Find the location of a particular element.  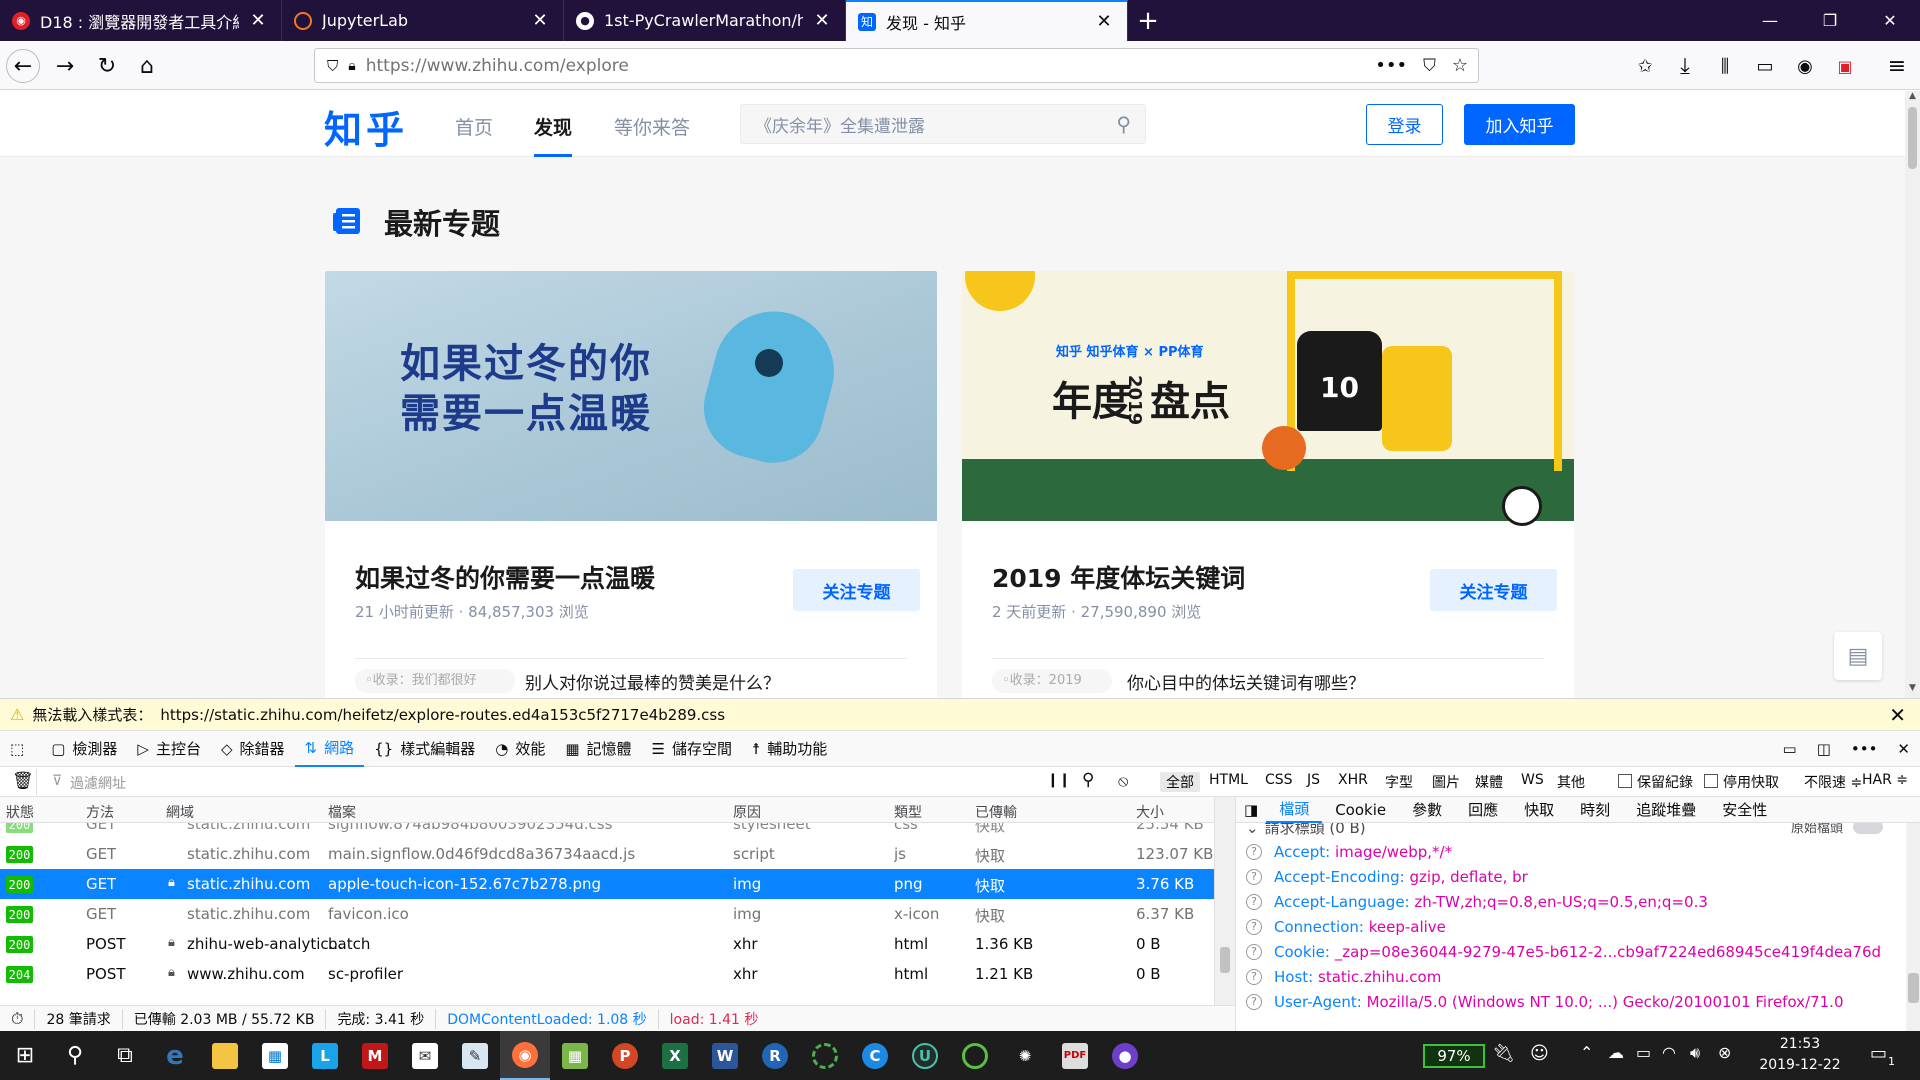

filter-css: CSS is located at coordinates (1279, 780).